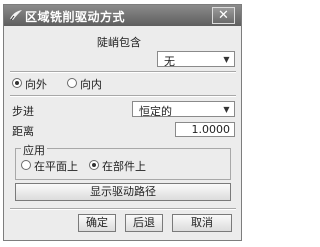 The image size is (320, 247). I want to click on ok-button: 确定, so click(97, 223).